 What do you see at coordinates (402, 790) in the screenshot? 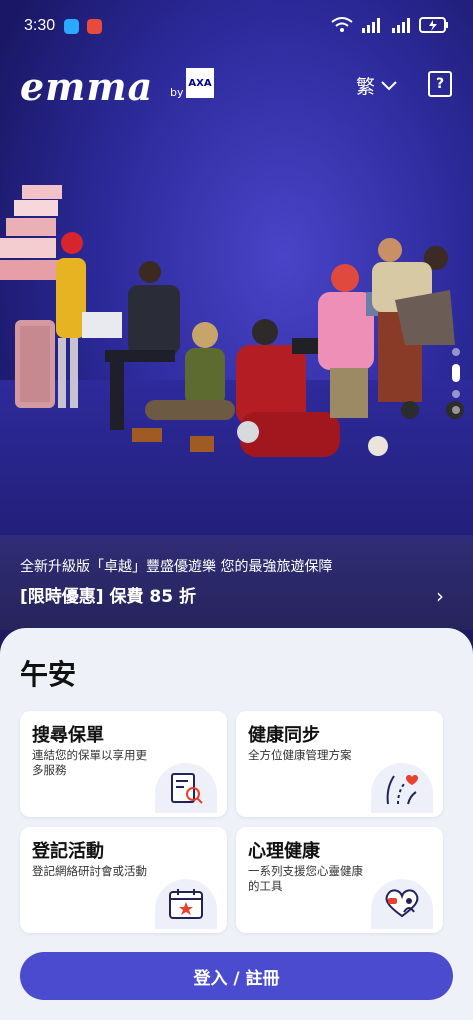
I see `health-sync-icon` at bounding box center [402, 790].